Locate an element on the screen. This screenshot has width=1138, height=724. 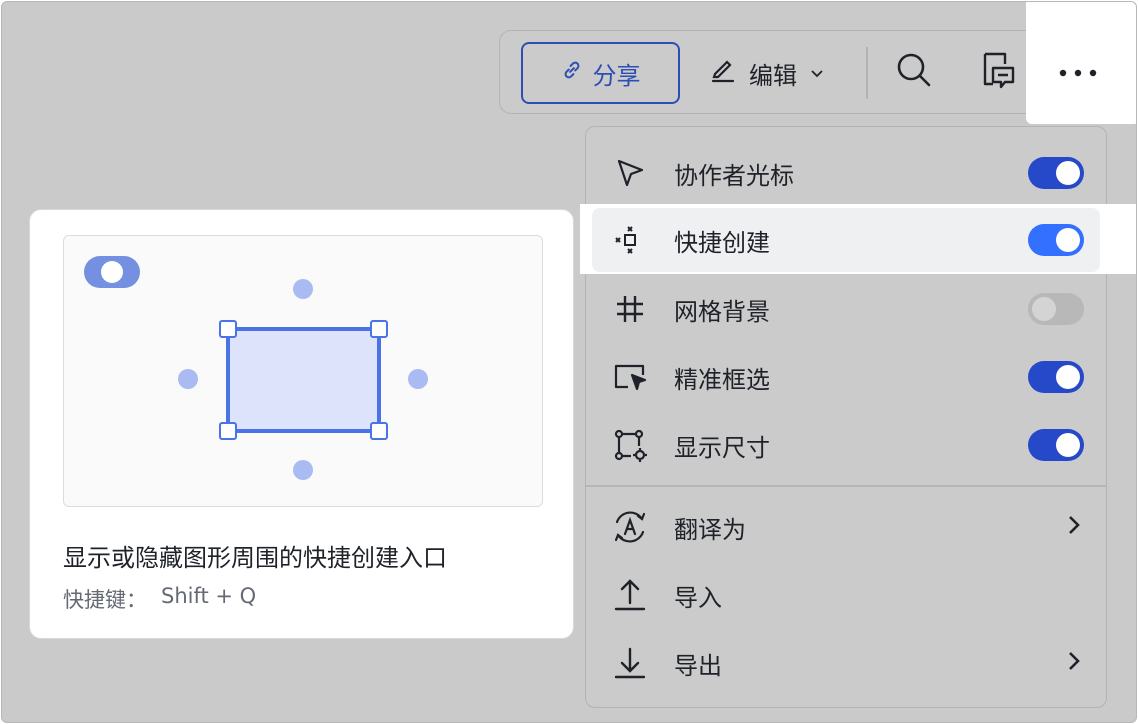
link-icon is located at coordinates (572, 73).